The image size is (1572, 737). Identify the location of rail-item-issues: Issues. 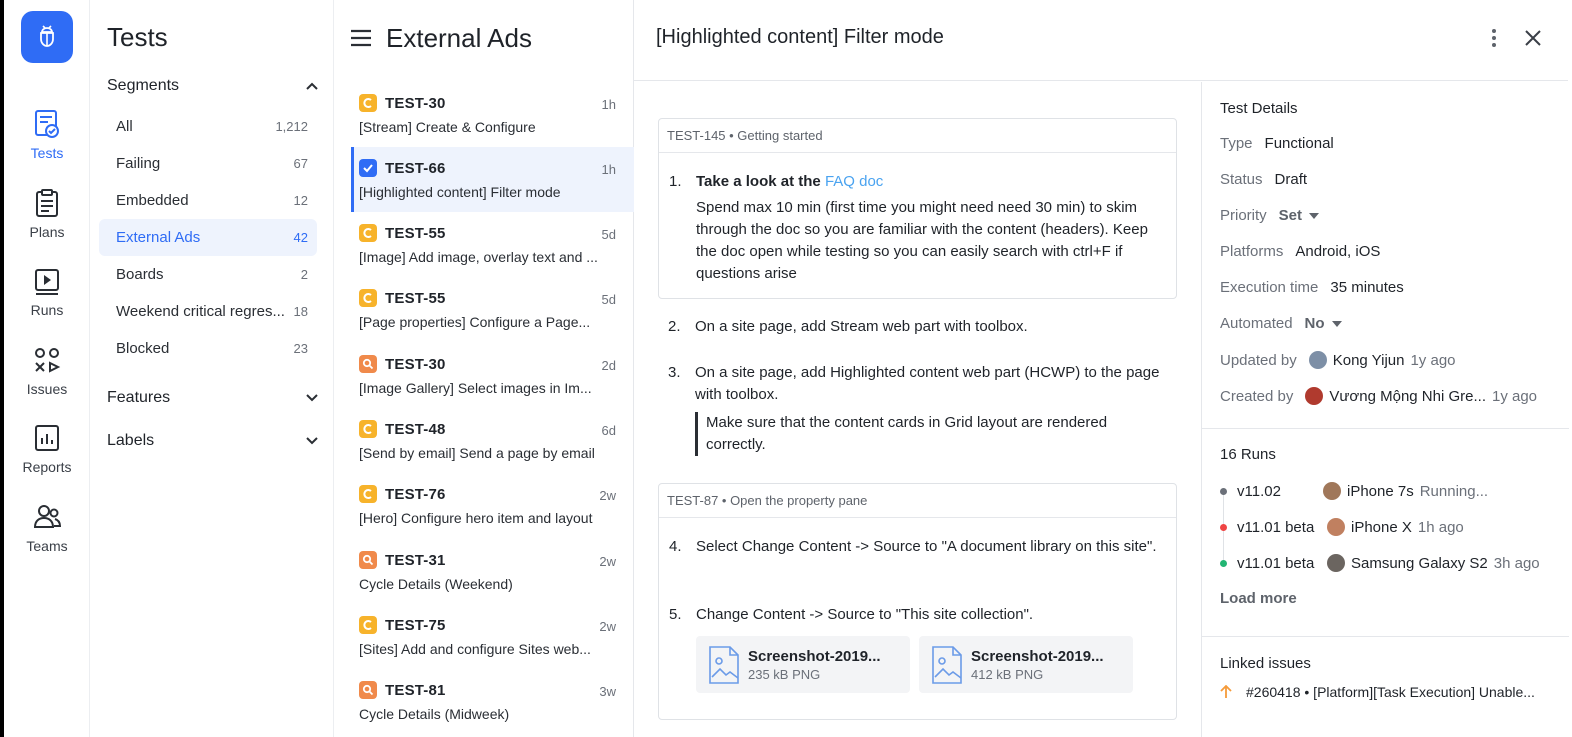
(47, 371).